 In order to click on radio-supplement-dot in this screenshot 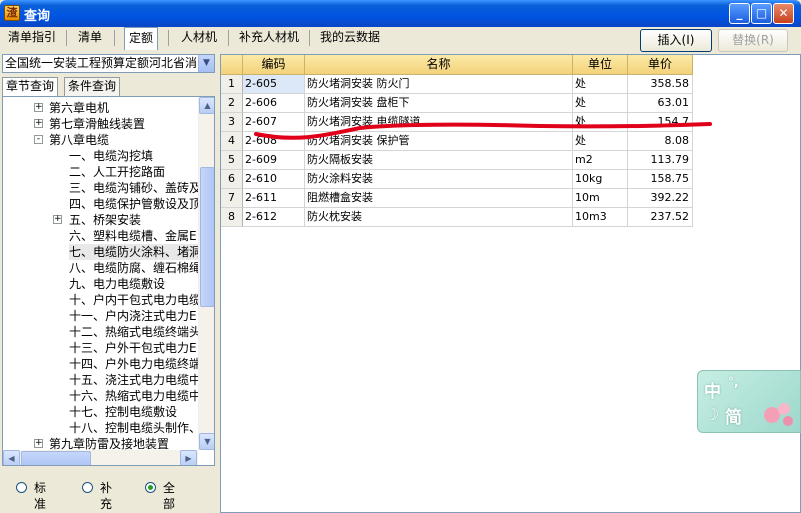, I will do `click(87, 487)`.